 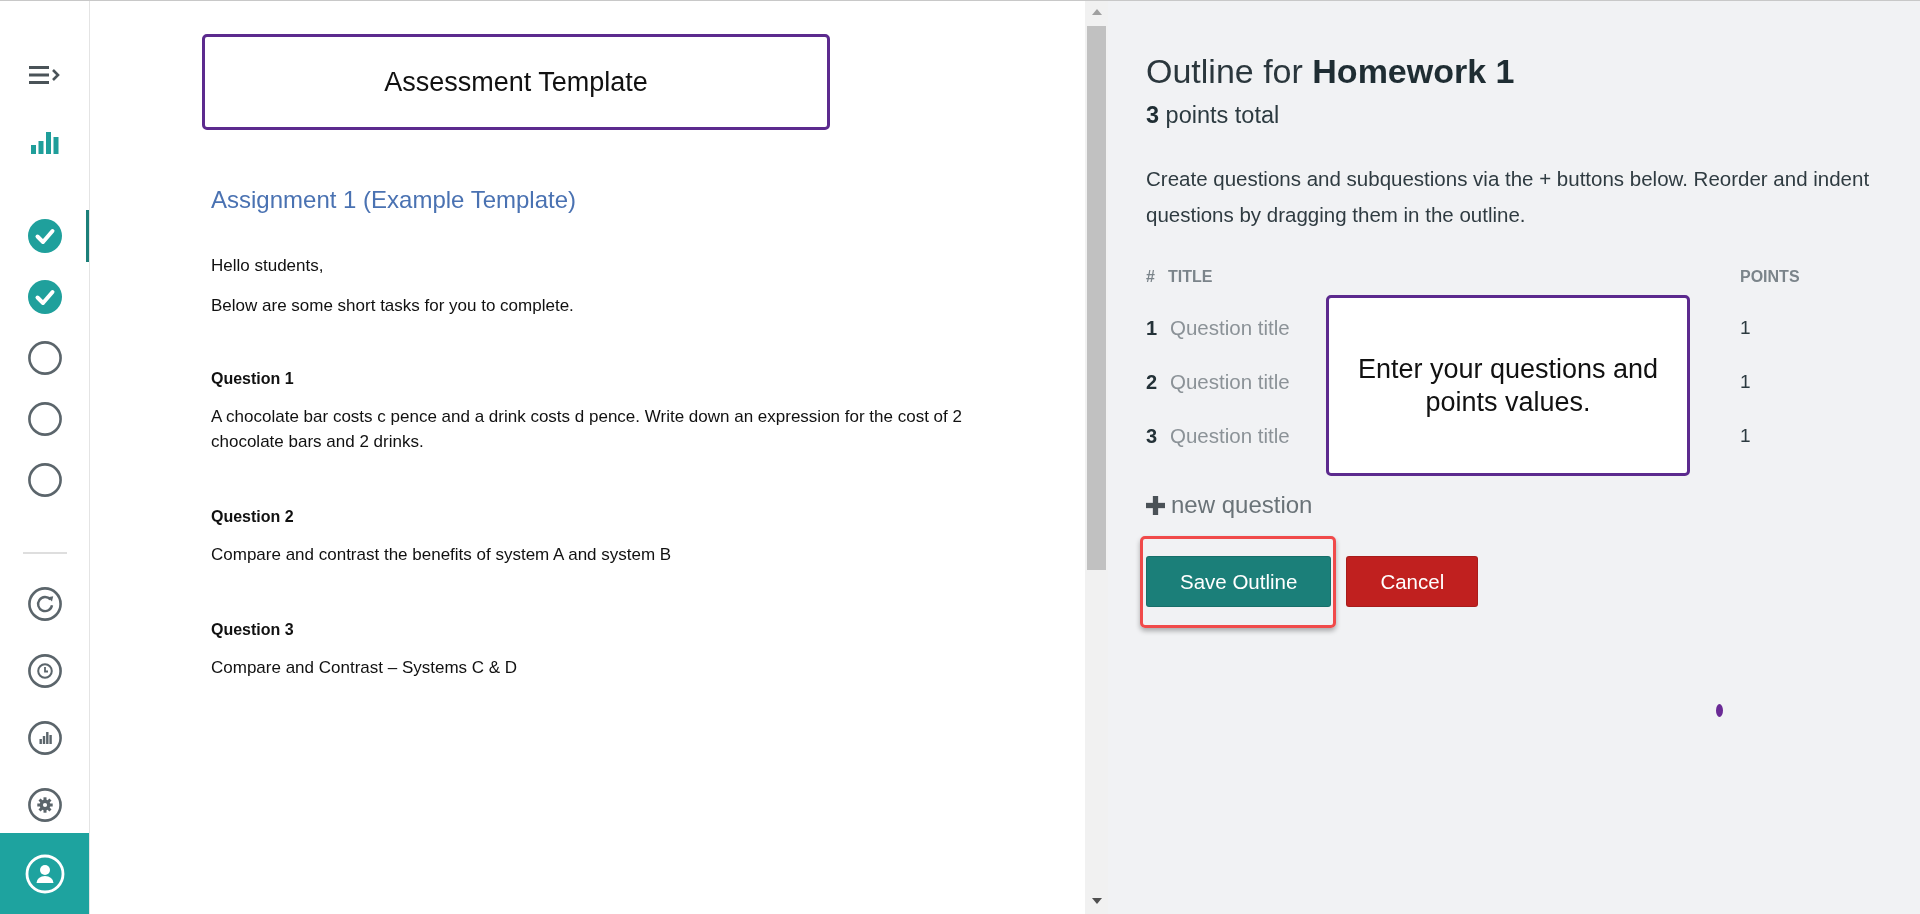 What do you see at coordinates (1508, 197) in the screenshot?
I see `instructions-text: Create questions and subquestions via the + buttons below. Reorder and indent questions by dragging them in the outline.` at bounding box center [1508, 197].